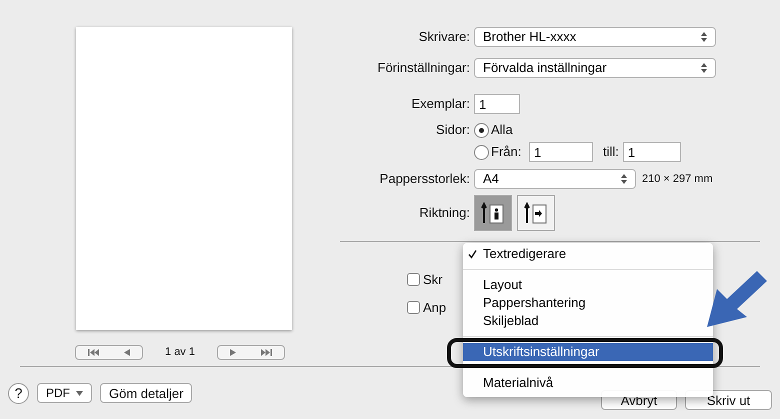 The width and height of the screenshot is (780, 419). I want to click on landscape-orientation-icon, so click(536, 213).